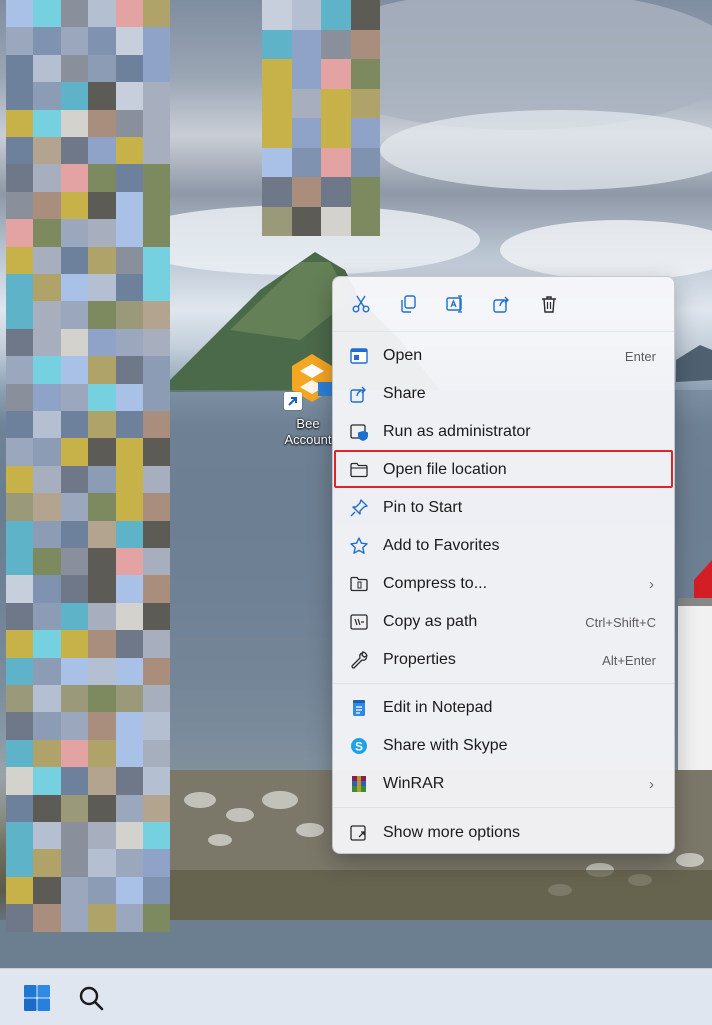 Image resolution: width=712 pixels, height=1025 pixels. What do you see at coordinates (503, 746) in the screenshot?
I see `menu-item-share-with-skype: S Share with Skype` at bounding box center [503, 746].